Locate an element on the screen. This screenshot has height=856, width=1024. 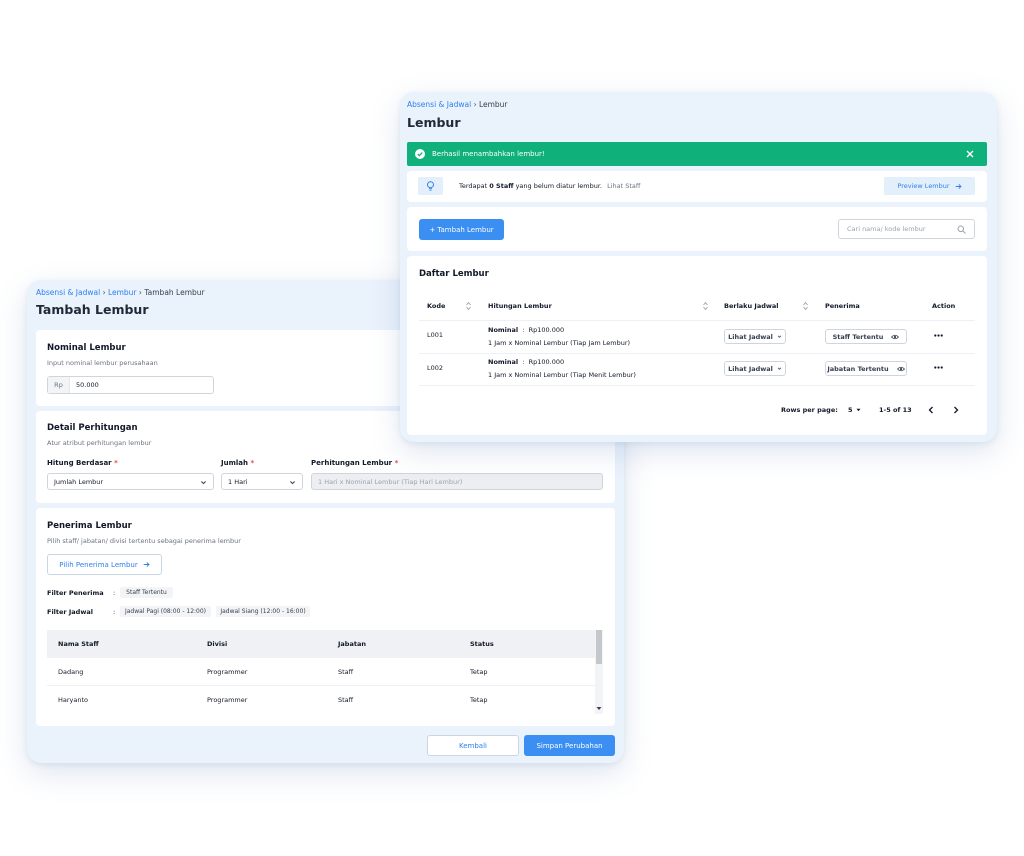
table-row: Dadang Programmer Staff Tetap is located at coordinates (321, 672).